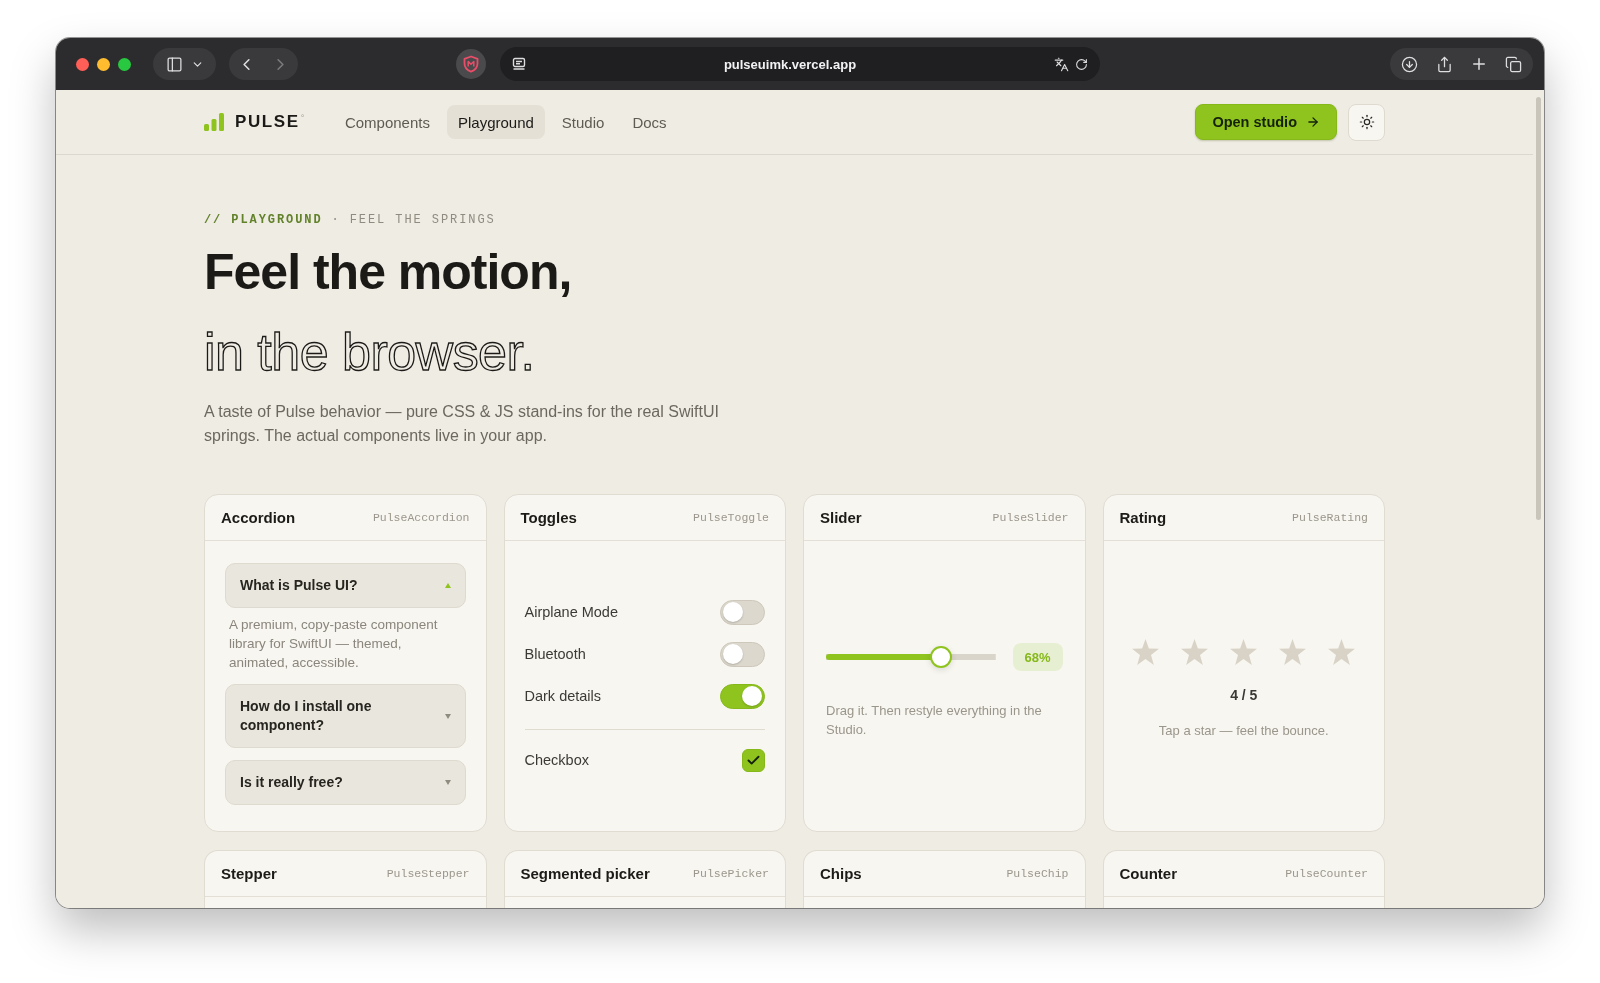  I want to click on toggle-label: Airplane Mode, so click(571, 612).